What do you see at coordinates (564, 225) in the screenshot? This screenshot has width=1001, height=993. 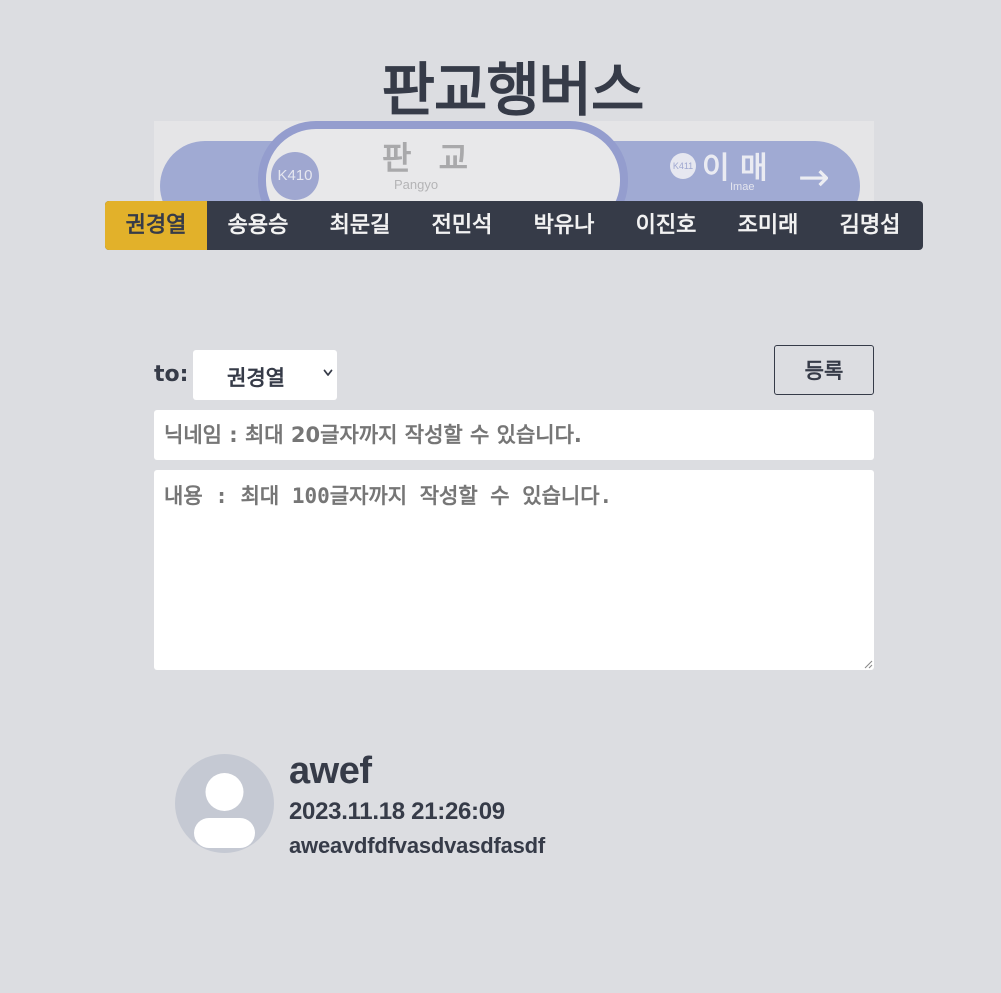 I see `nav-item-4: 박유나` at bounding box center [564, 225].